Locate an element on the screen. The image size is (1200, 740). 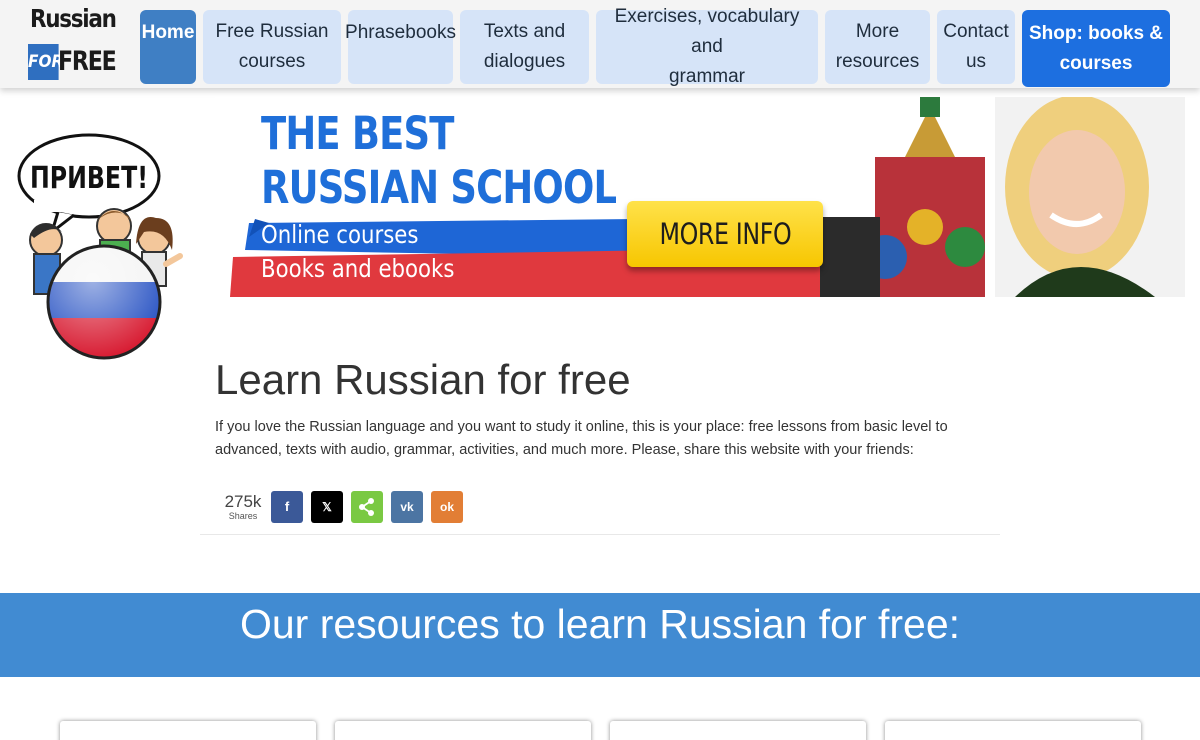
vk-icon: vk is located at coordinates (407, 507).